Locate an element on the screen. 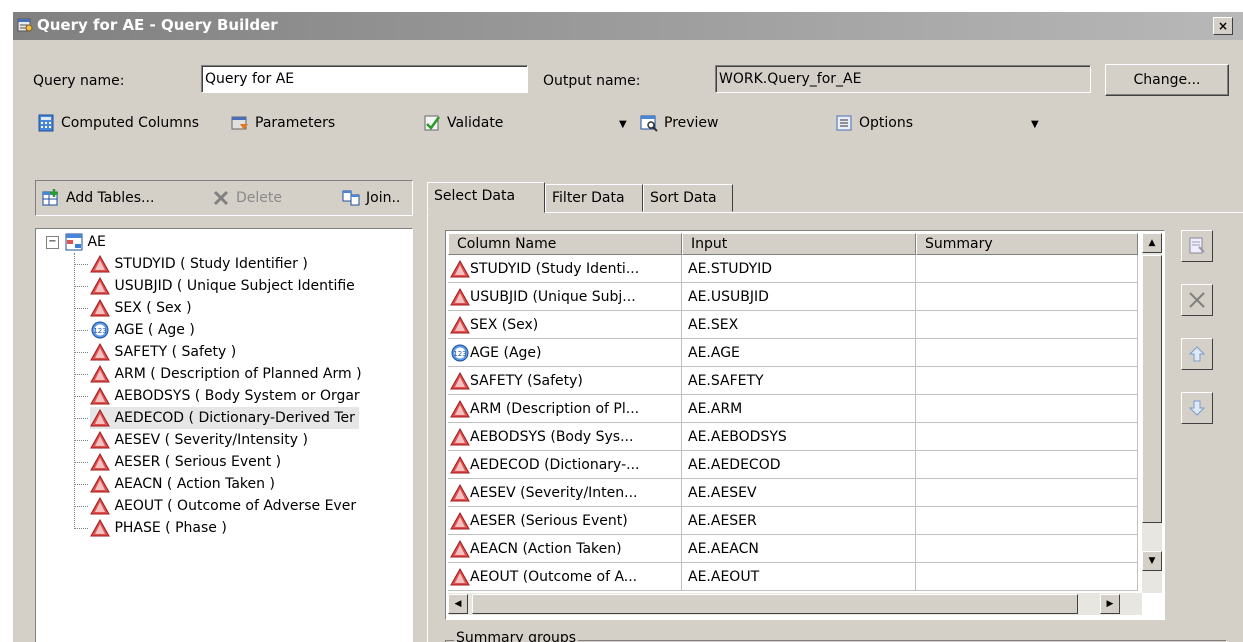 The height and width of the screenshot is (642, 1243). tab-select-data: Select Data is located at coordinates (486, 197).